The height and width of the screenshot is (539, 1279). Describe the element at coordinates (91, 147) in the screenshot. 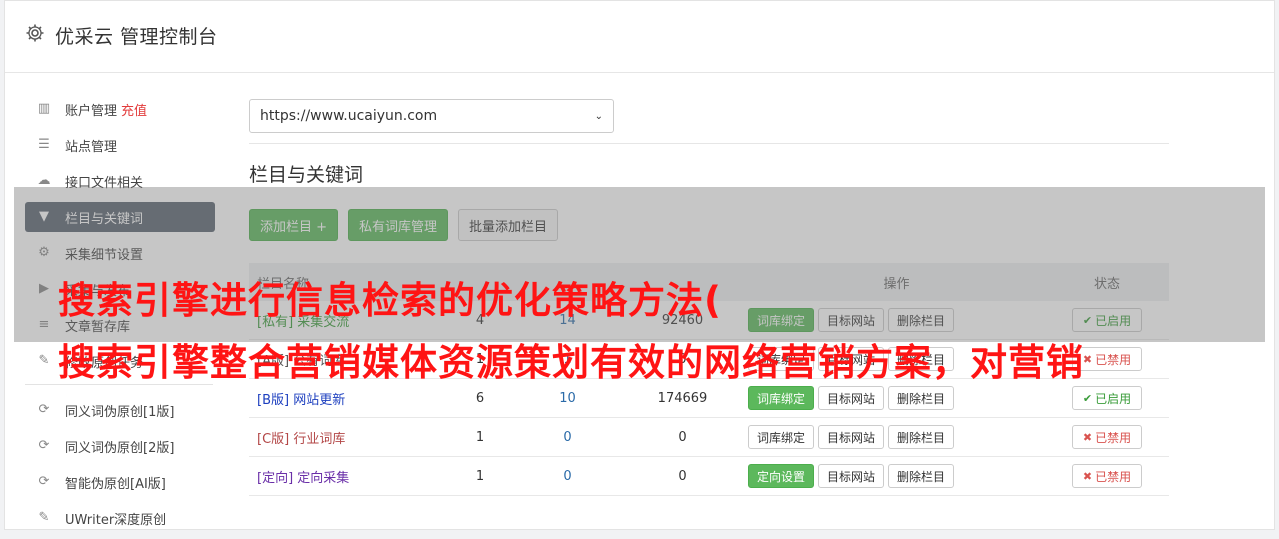

I see `sidebar-item-label: 站点管理` at that location.